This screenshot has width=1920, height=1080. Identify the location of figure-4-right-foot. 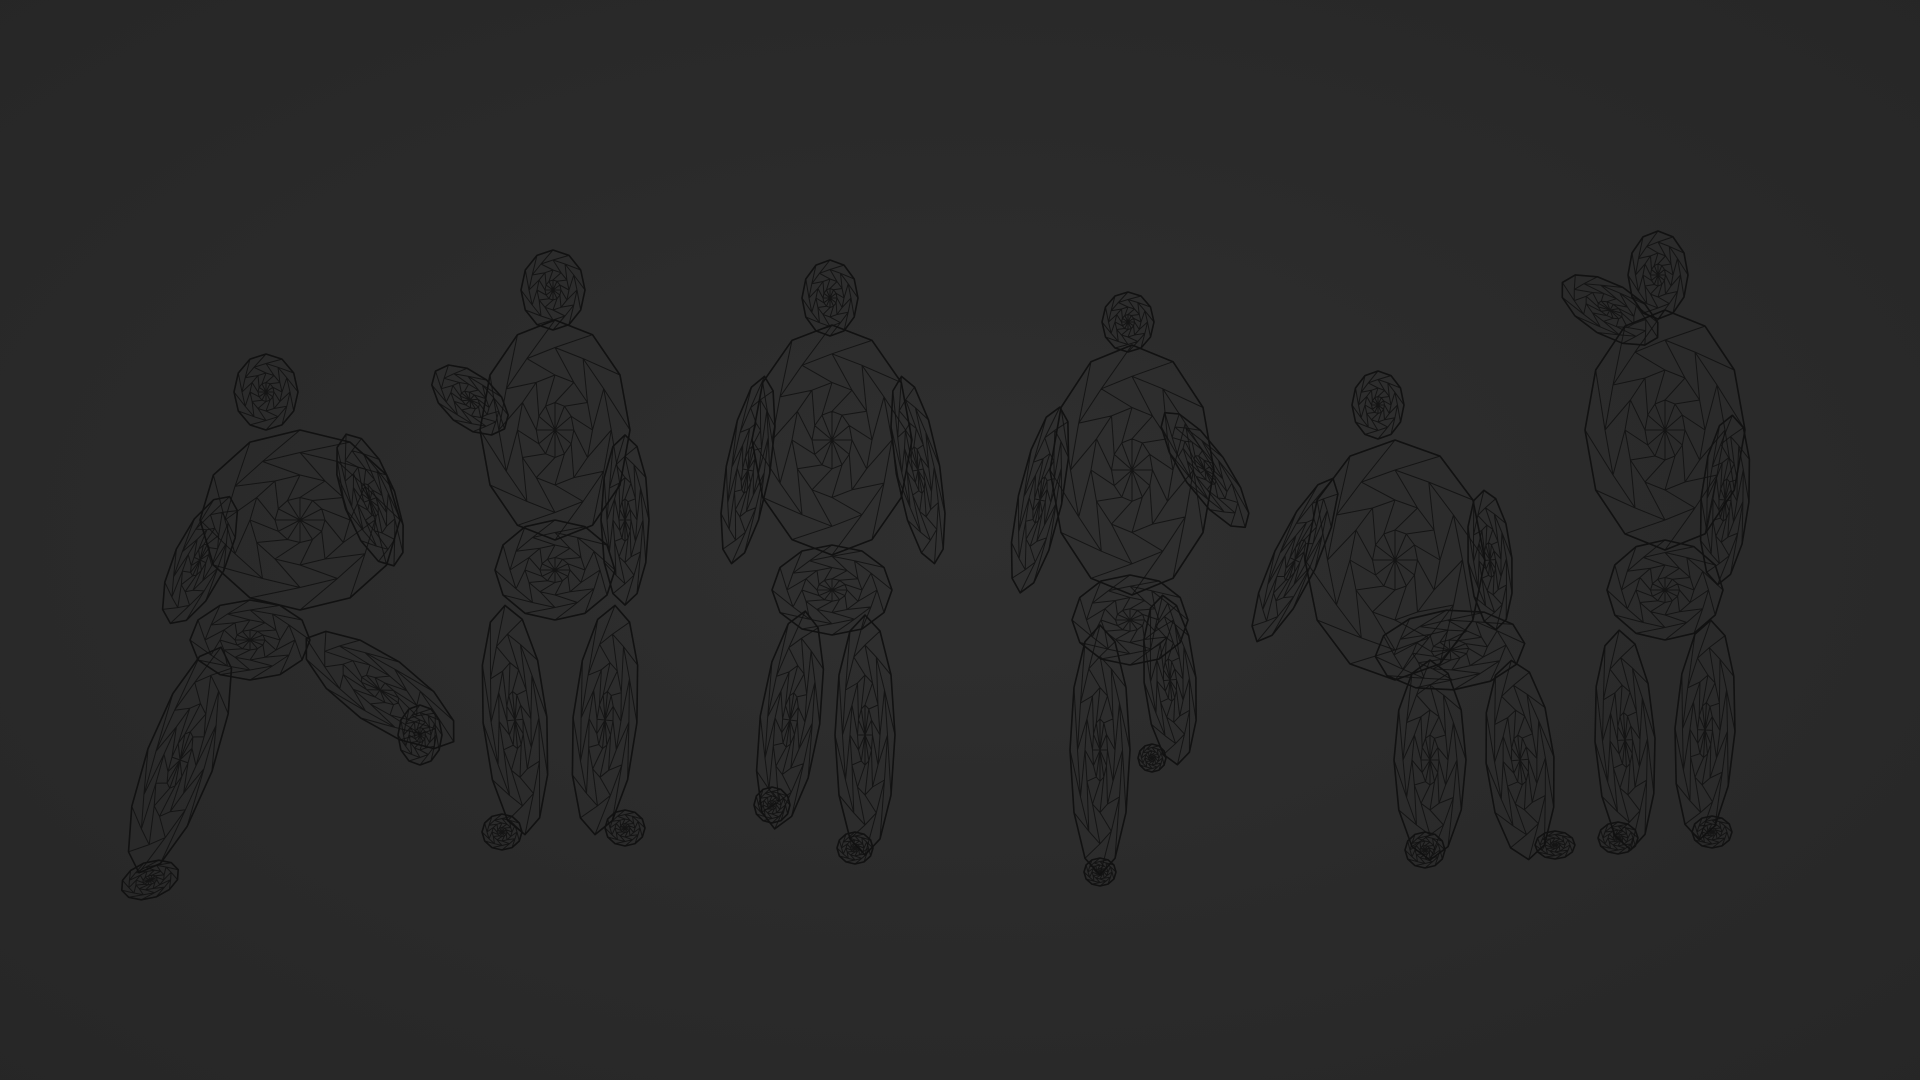
(1152, 758).